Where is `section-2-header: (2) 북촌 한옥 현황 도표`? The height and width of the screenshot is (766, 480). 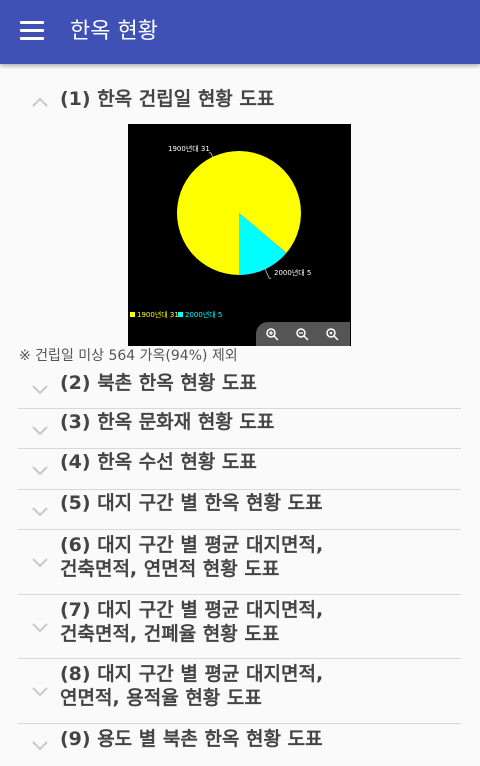
section-2-header: (2) 북촌 한옥 현황 도표 is located at coordinates (240, 388).